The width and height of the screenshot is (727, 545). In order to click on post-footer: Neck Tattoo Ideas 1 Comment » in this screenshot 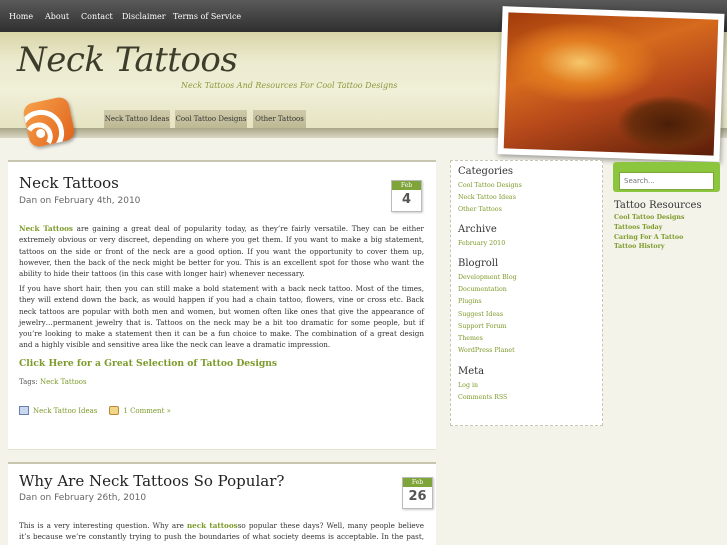, I will do `click(95, 410)`.